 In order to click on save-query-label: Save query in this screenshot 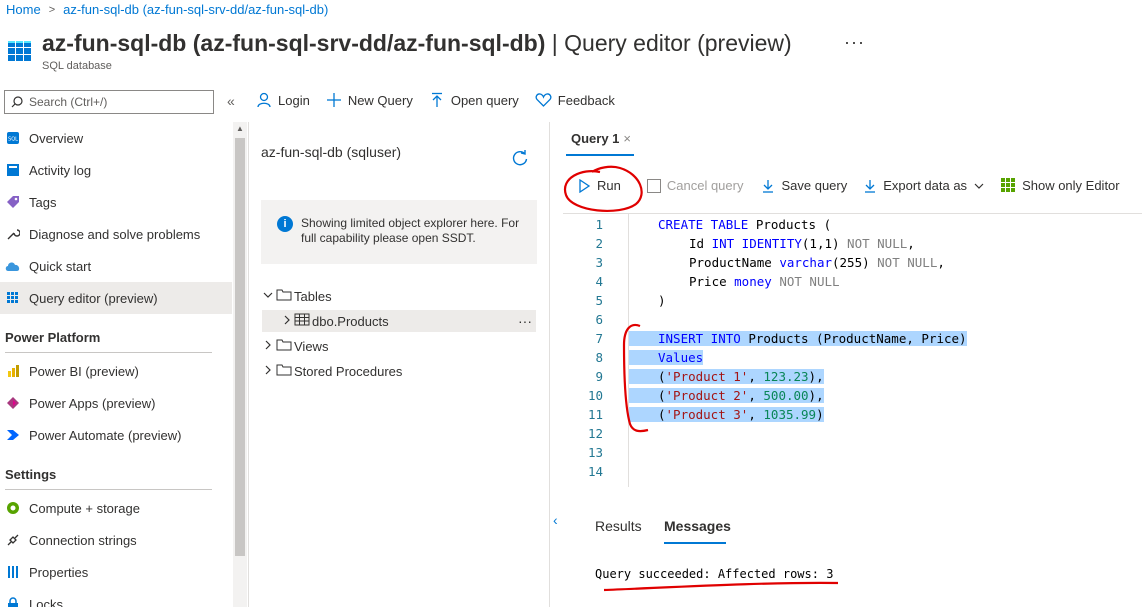, I will do `click(814, 185)`.